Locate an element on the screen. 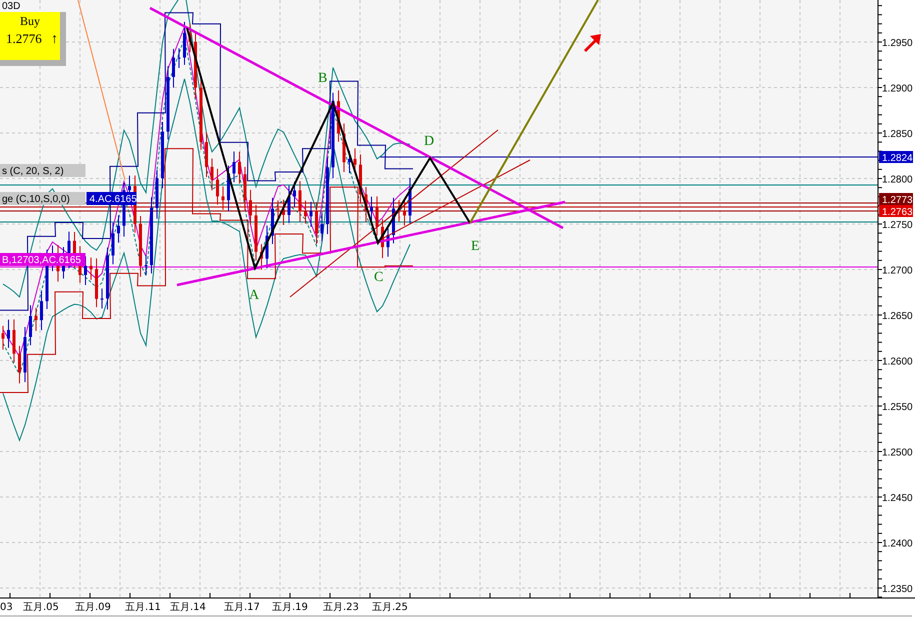 Image resolution: width=915 pixels, height=621 pixels. price-axis-label: 1.2500 is located at coordinates (897, 453).